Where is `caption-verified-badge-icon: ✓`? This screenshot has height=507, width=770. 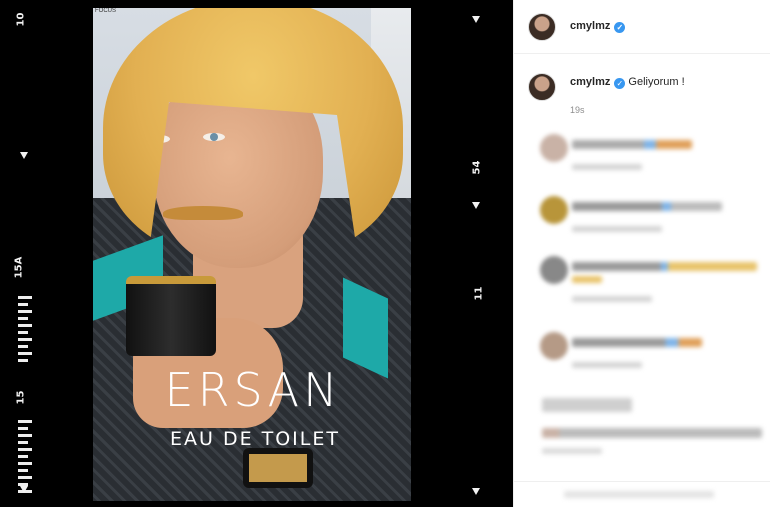 caption-verified-badge-icon: ✓ is located at coordinates (620, 83).